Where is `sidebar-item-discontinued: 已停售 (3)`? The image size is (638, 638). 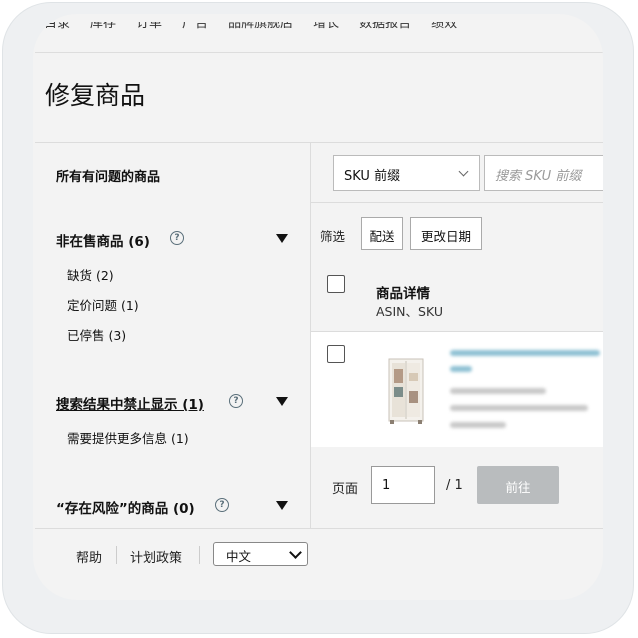
sidebar-item-discontinued: 已停售 (3) is located at coordinates (96, 334).